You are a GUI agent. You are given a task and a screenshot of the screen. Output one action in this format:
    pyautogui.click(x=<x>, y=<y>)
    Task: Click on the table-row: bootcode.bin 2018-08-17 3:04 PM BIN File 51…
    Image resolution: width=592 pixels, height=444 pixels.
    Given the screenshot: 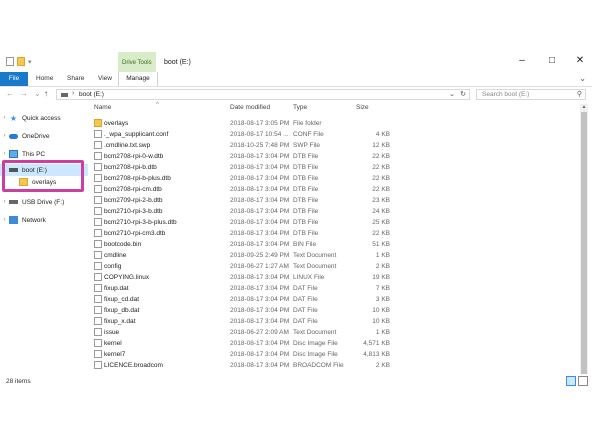 What is the action you would take?
    pyautogui.click(x=334, y=244)
    